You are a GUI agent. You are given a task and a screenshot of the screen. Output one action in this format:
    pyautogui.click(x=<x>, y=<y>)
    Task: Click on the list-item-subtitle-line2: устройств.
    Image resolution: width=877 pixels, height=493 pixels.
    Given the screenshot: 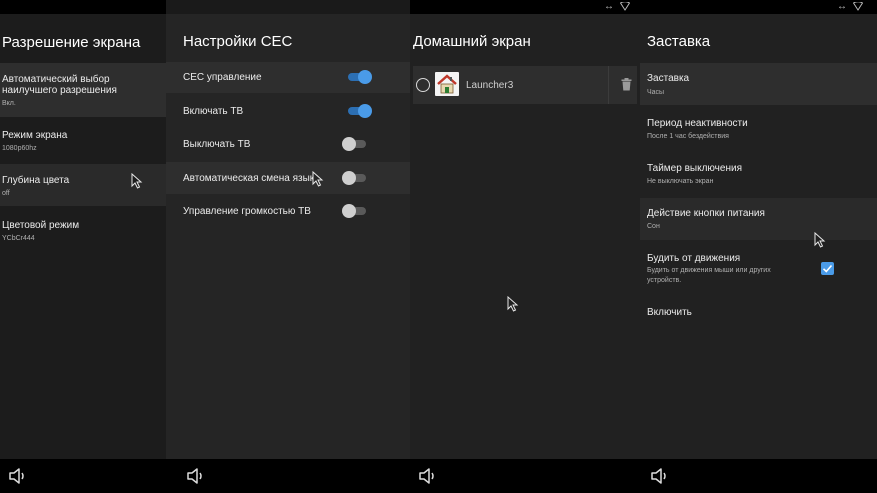 What is the action you would take?
    pyautogui.click(x=664, y=280)
    